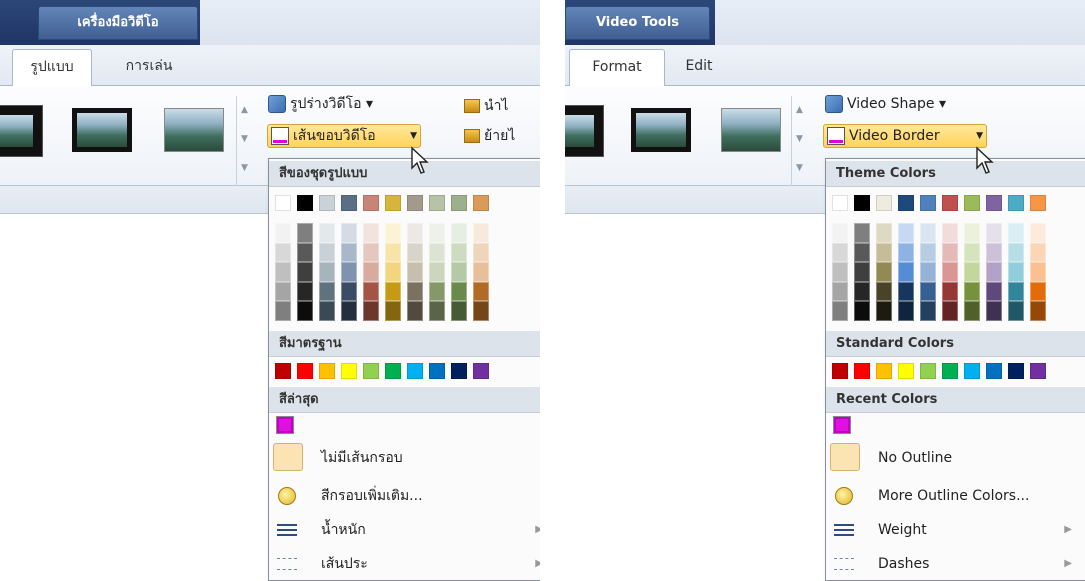  Describe the element at coordinates (955, 564) in the screenshot. I see `menu-item-dashes: Dashes ▶` at that location.